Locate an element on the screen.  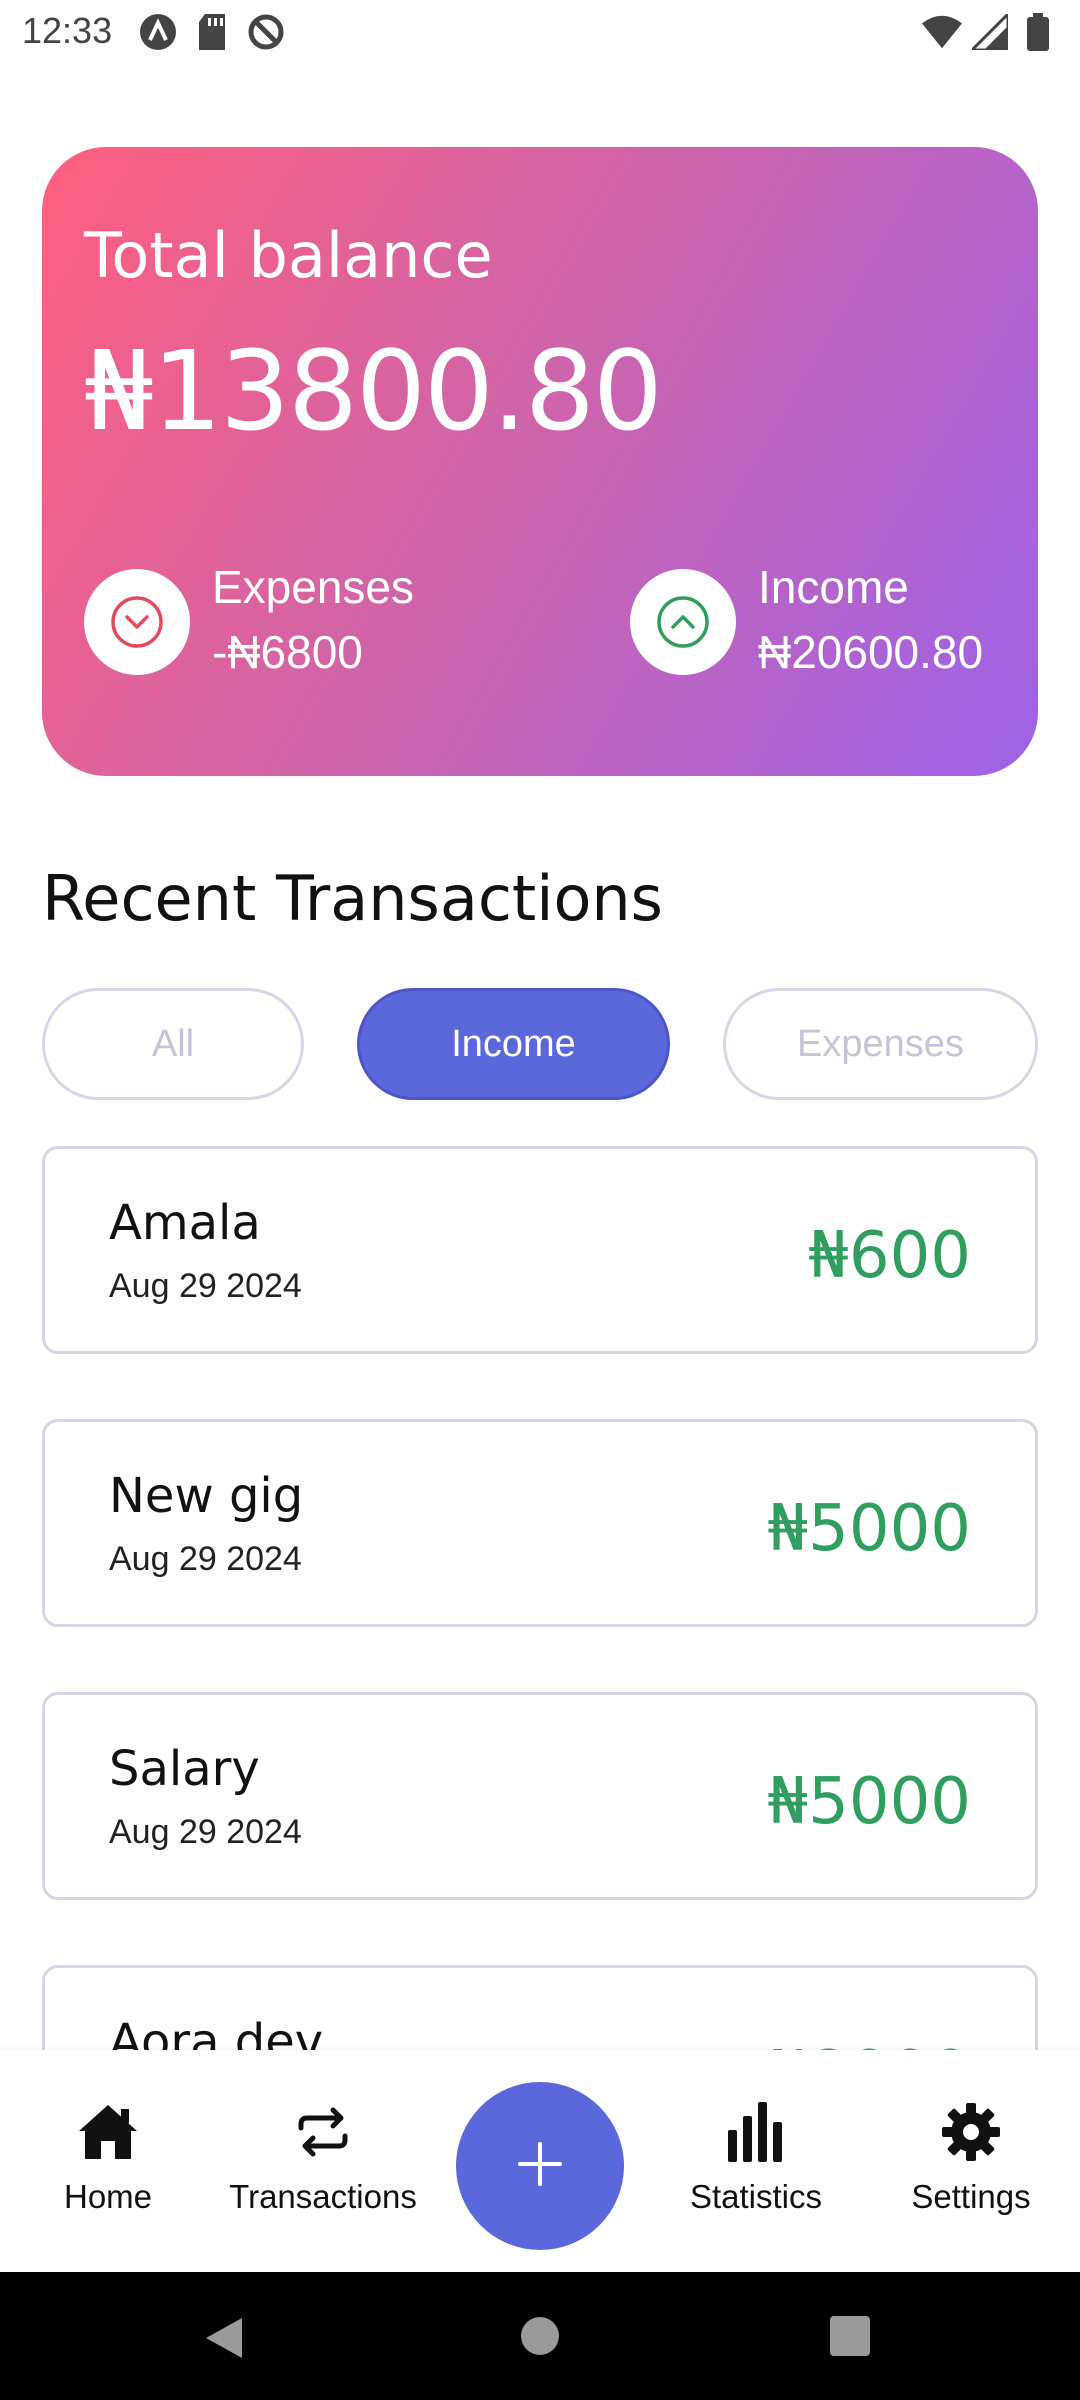
chevron-up-circle-icon is located at coordinates (683, 622).